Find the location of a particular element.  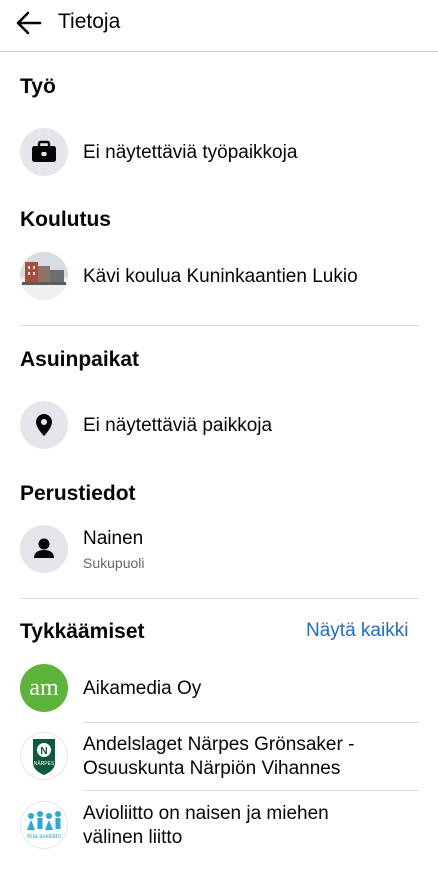

like-item-label-line1: Andelslaget Närpes Grönsaker - is located at coordinates (219, 744).